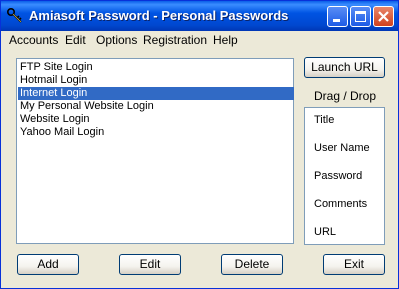  Describe the element at coordinates (336, 20) in the screenshot. I see `minimize-icon` at that location.